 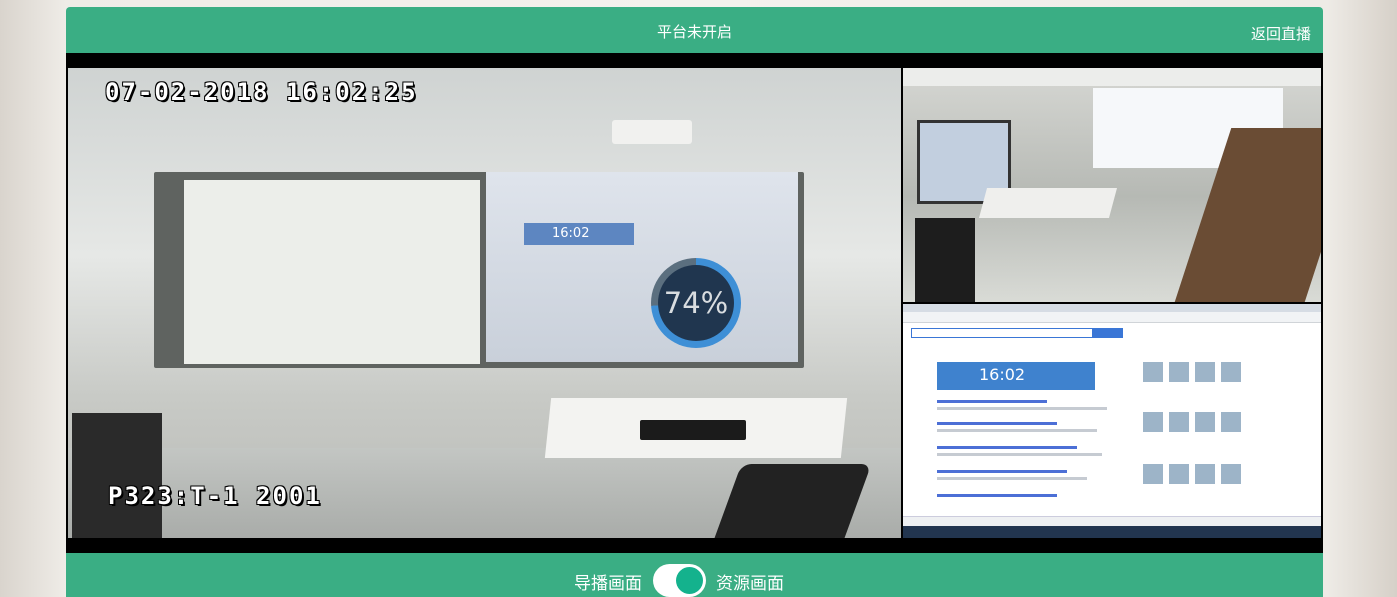 I want to click on search-clock-text: 16:02, so click(x=1002, y=374).